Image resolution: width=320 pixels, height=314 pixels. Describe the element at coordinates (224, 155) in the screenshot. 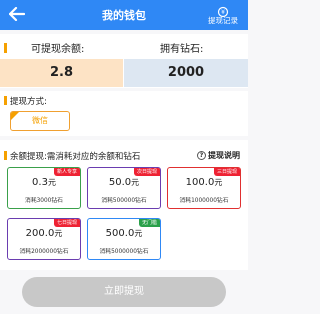

I see `explain-label: 提现说明` at that location.